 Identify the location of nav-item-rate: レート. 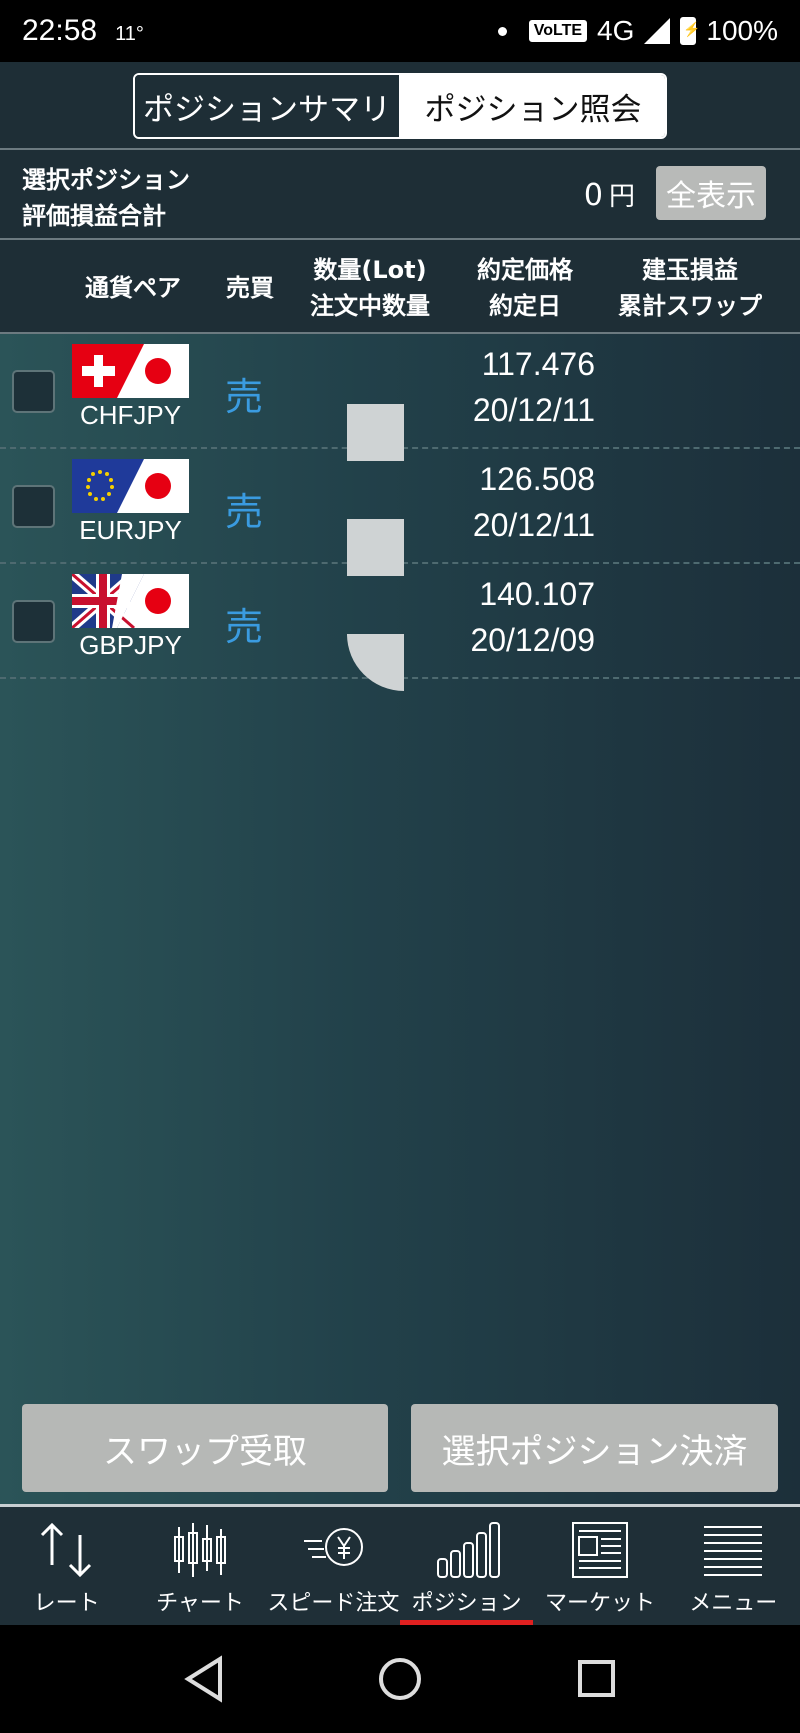
(66, 1566).